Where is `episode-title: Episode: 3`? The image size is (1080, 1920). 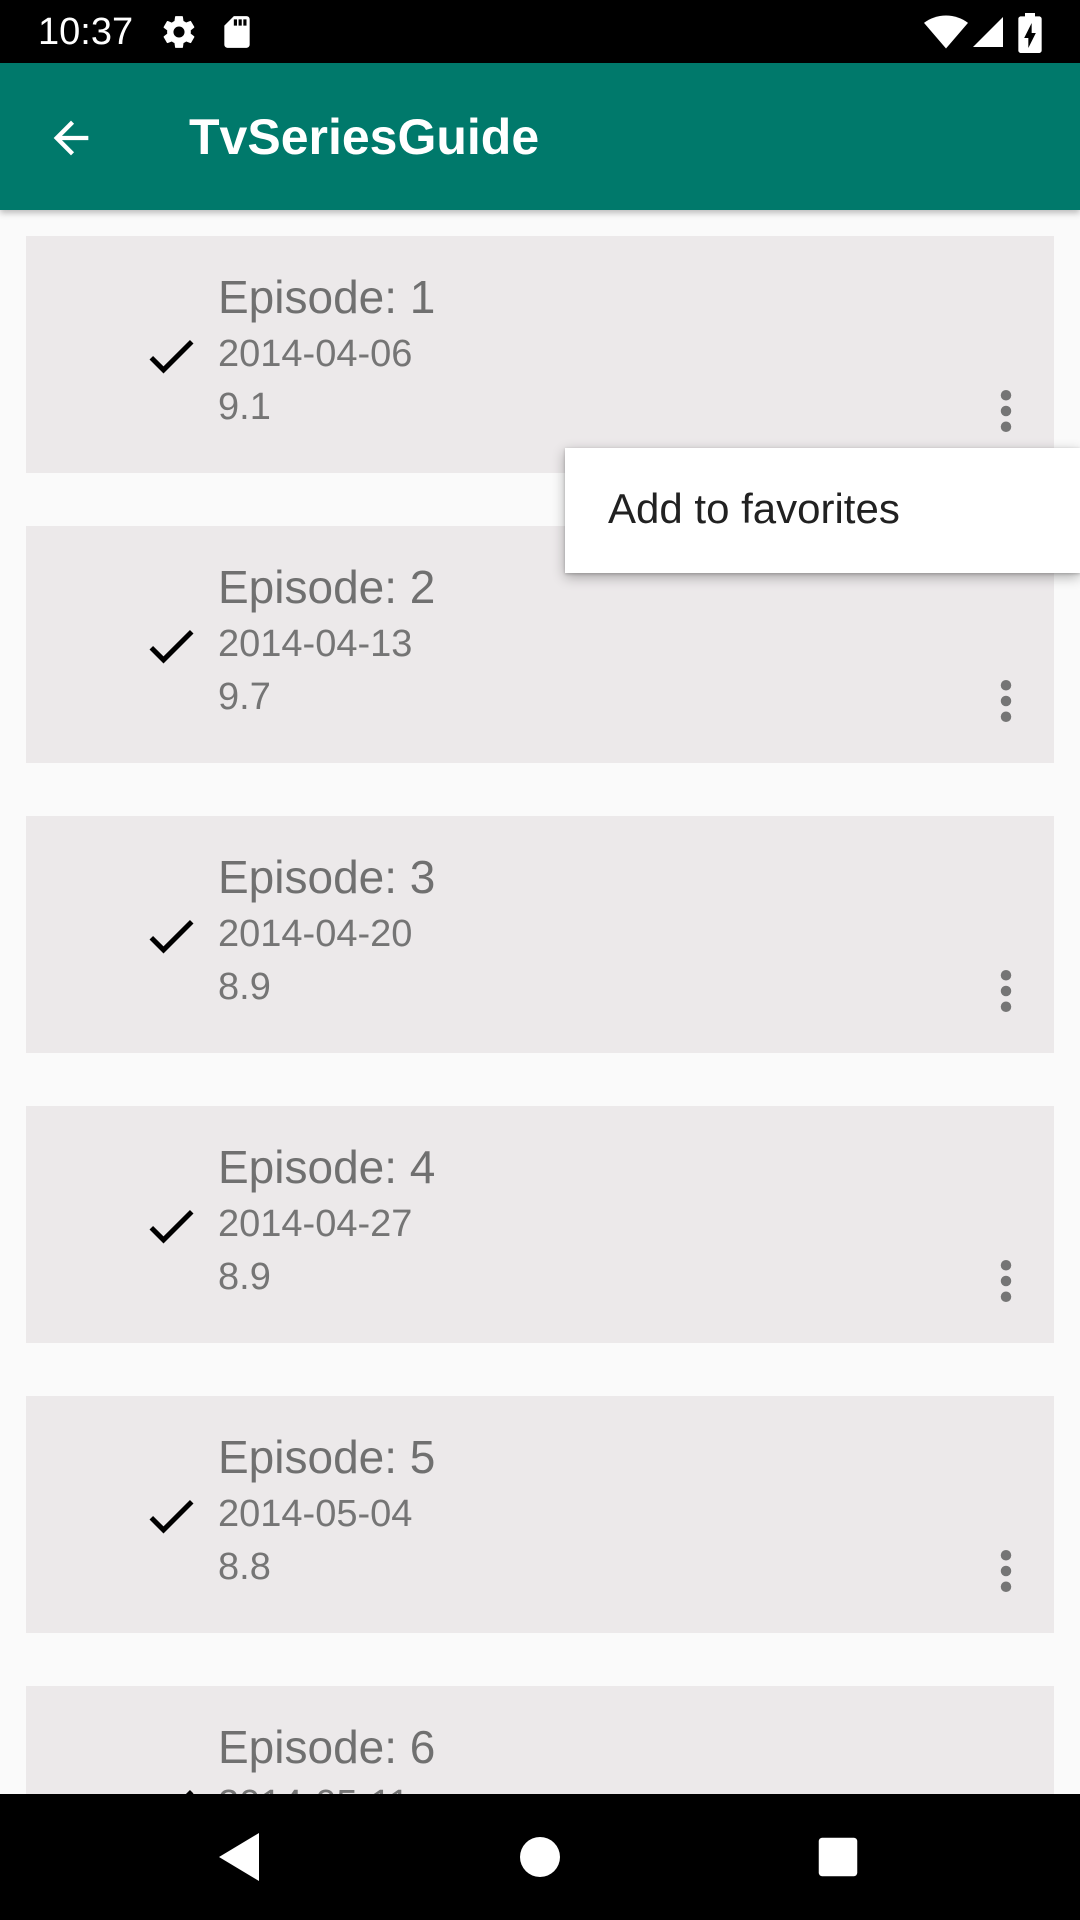
episode-title: Episode: 3 is located at coordinates (327, 877).